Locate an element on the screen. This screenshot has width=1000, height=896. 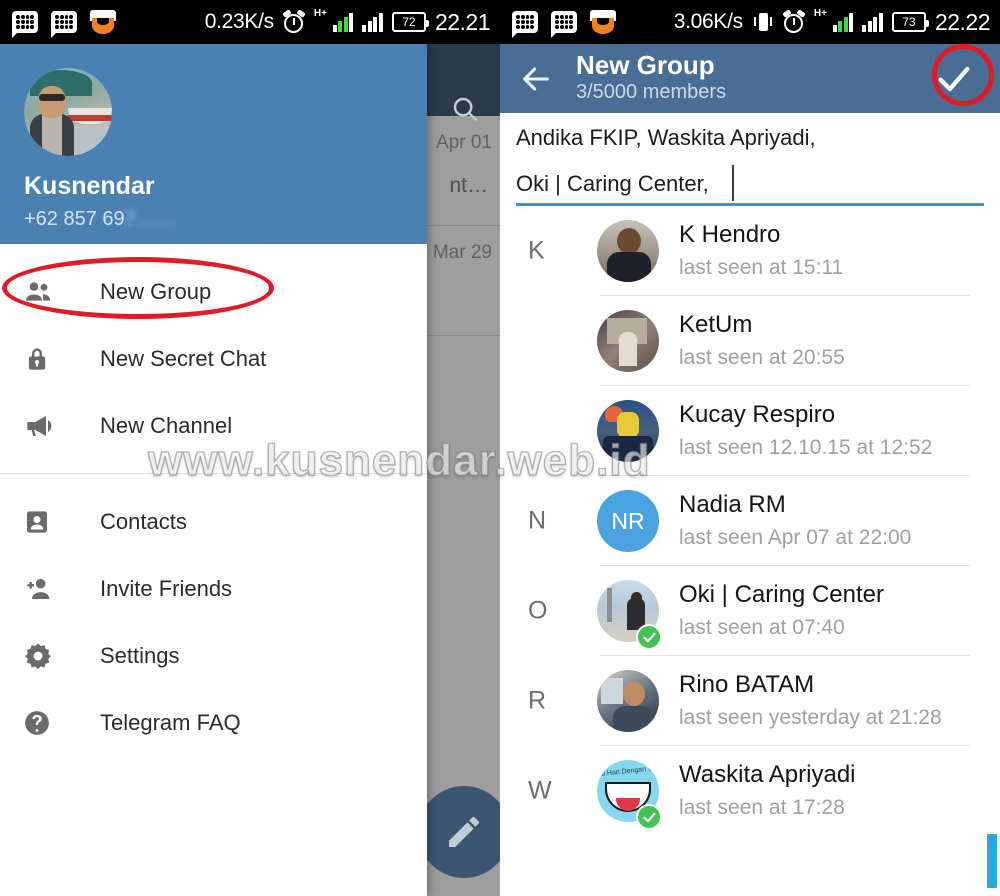
index-letter: W is located at coordinates (540, 790).